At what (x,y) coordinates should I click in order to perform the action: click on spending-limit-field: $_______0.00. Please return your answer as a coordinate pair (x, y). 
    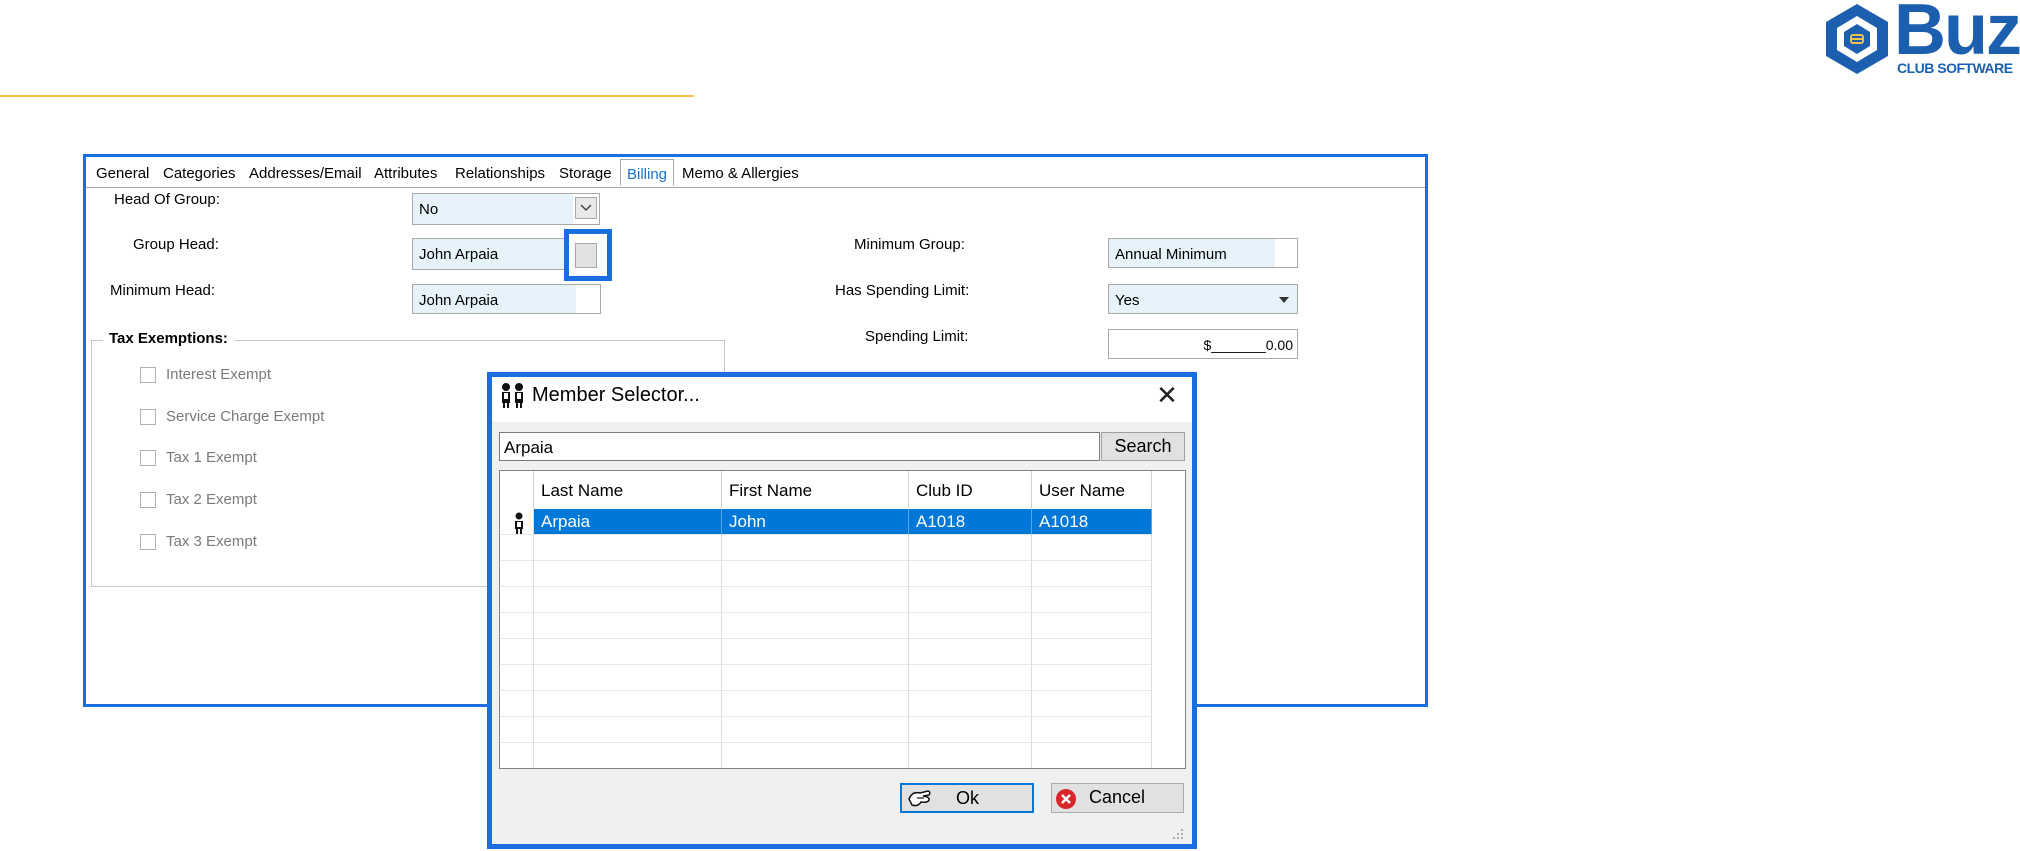
    Looking at the image, I should click on (1203, 344).